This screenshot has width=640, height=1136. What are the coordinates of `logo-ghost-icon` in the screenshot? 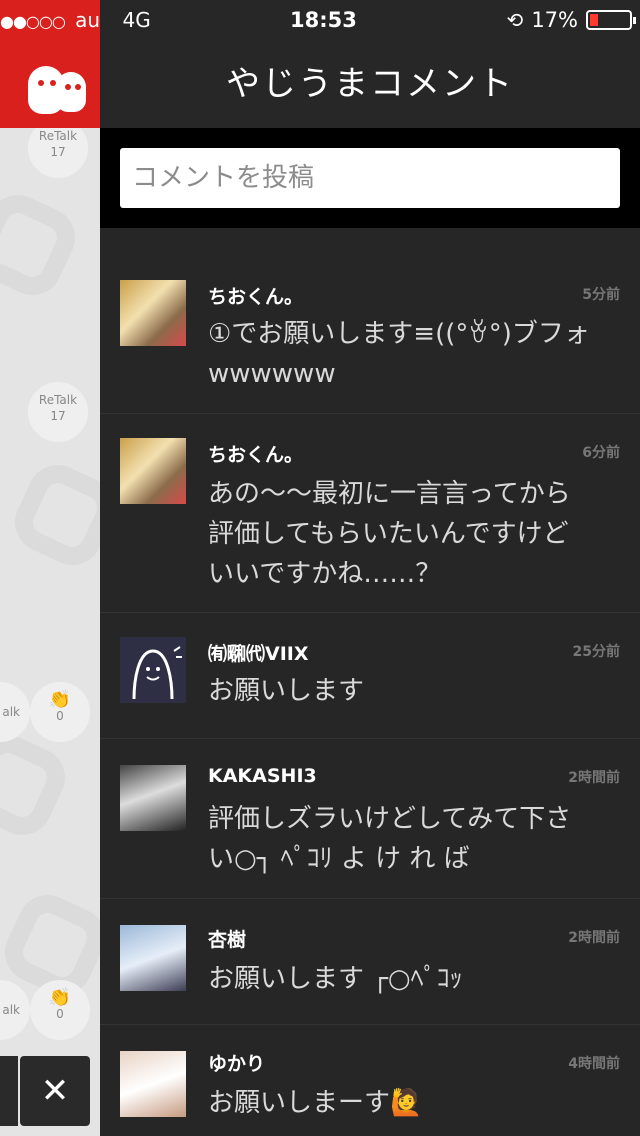 It's located at (71, 92).